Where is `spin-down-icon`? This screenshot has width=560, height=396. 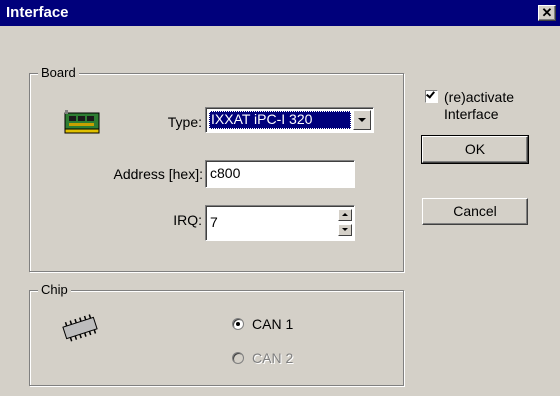
spin-down-icon is located at coordinates (345, 229).